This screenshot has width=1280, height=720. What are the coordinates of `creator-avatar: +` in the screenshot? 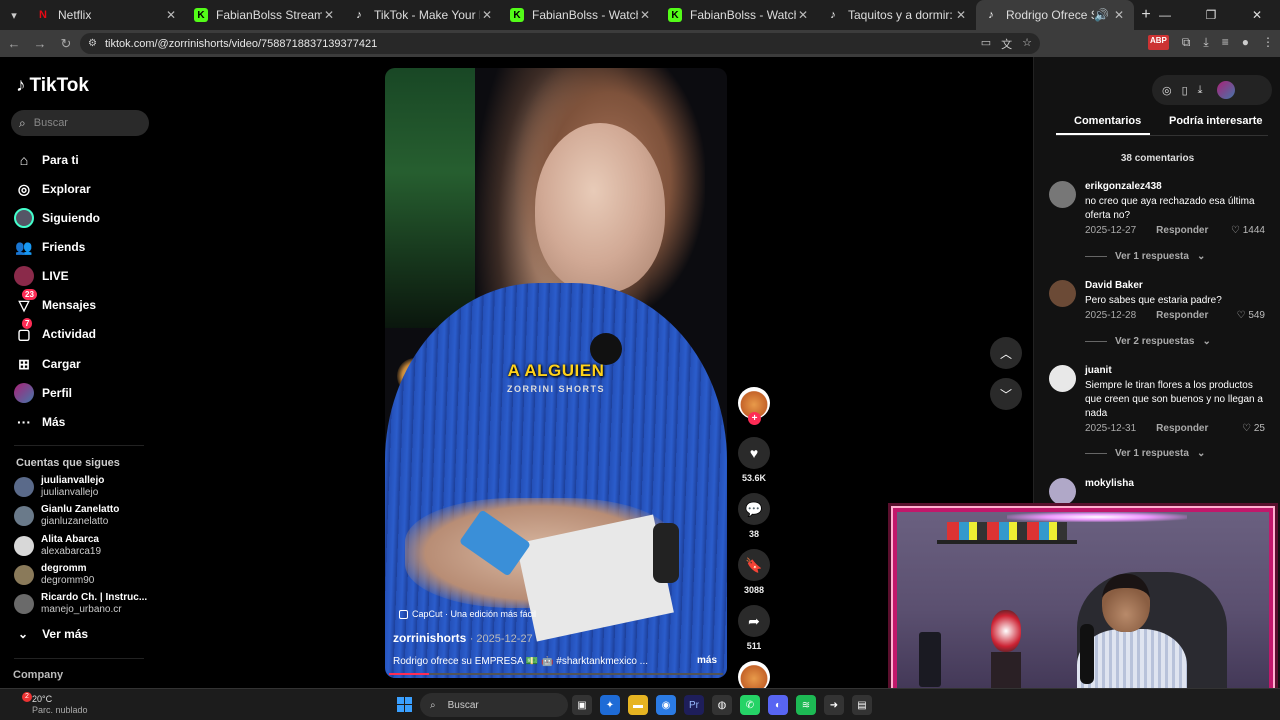 It's located at (754, 406).